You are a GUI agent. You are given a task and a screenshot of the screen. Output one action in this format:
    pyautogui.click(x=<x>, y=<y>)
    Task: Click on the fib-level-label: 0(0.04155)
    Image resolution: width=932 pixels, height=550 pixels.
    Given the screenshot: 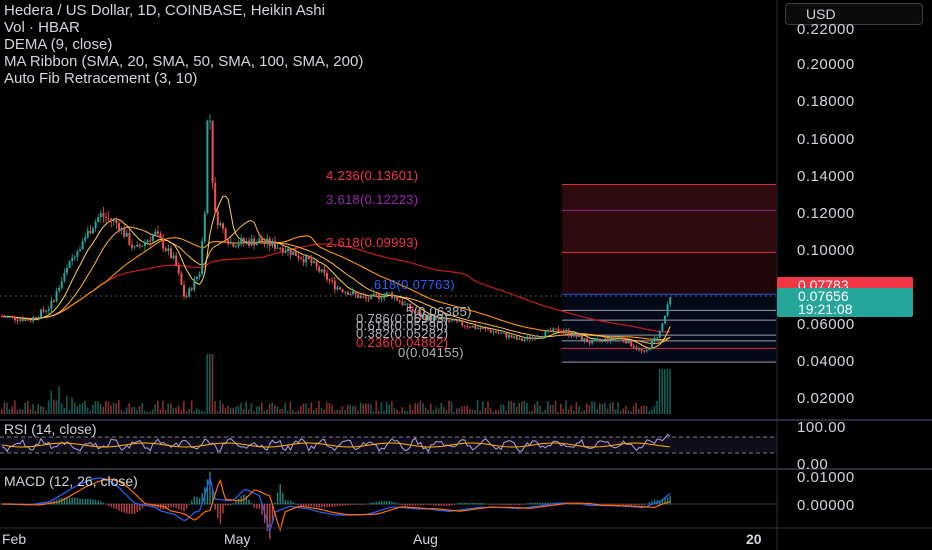 What is the action you would take?
    pyautogui.click(x=431, y=352)
    